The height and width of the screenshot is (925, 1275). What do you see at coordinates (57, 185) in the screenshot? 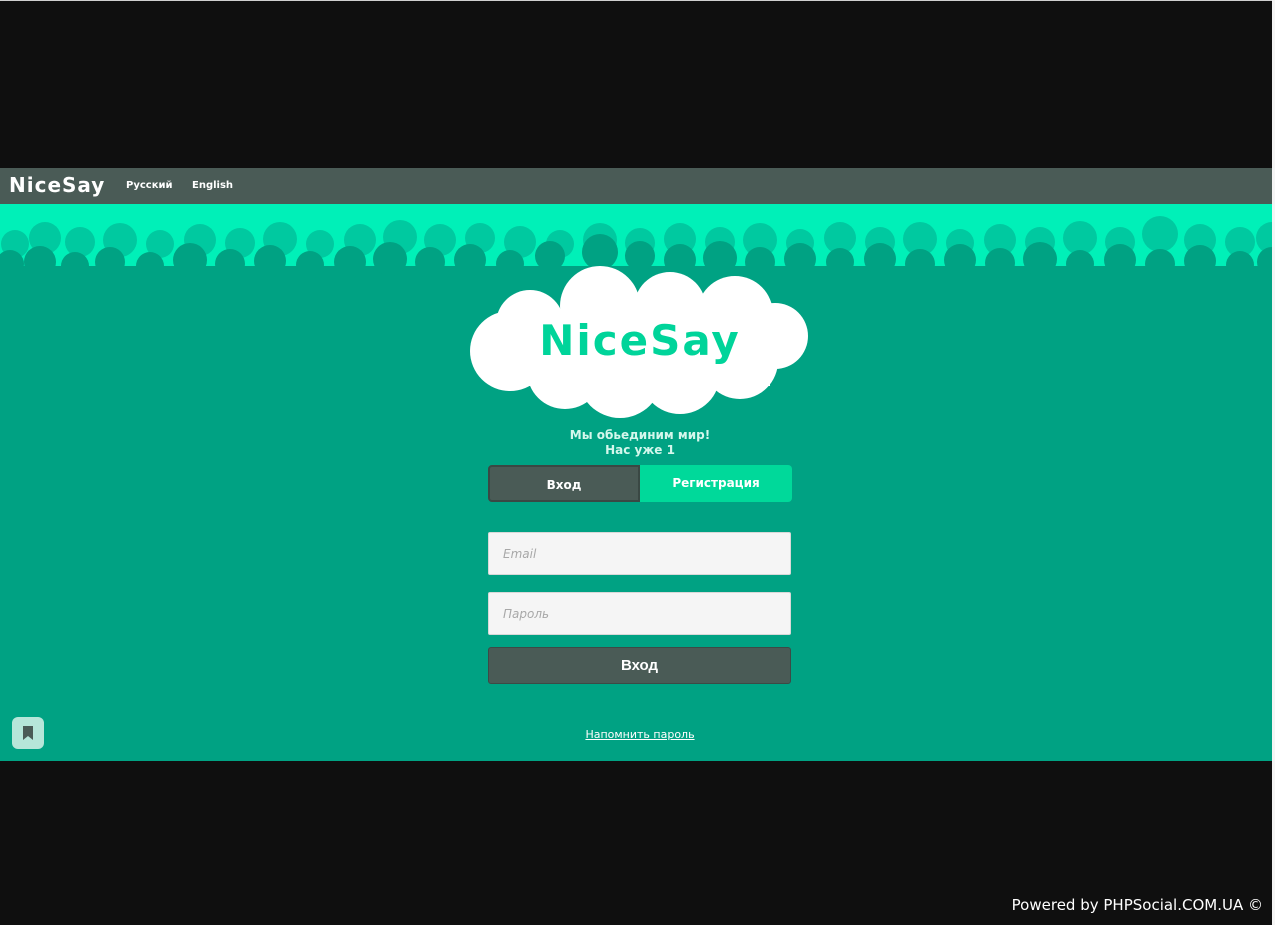
I see `brand-logo: NiceSay` at bounding box center [57, 185].